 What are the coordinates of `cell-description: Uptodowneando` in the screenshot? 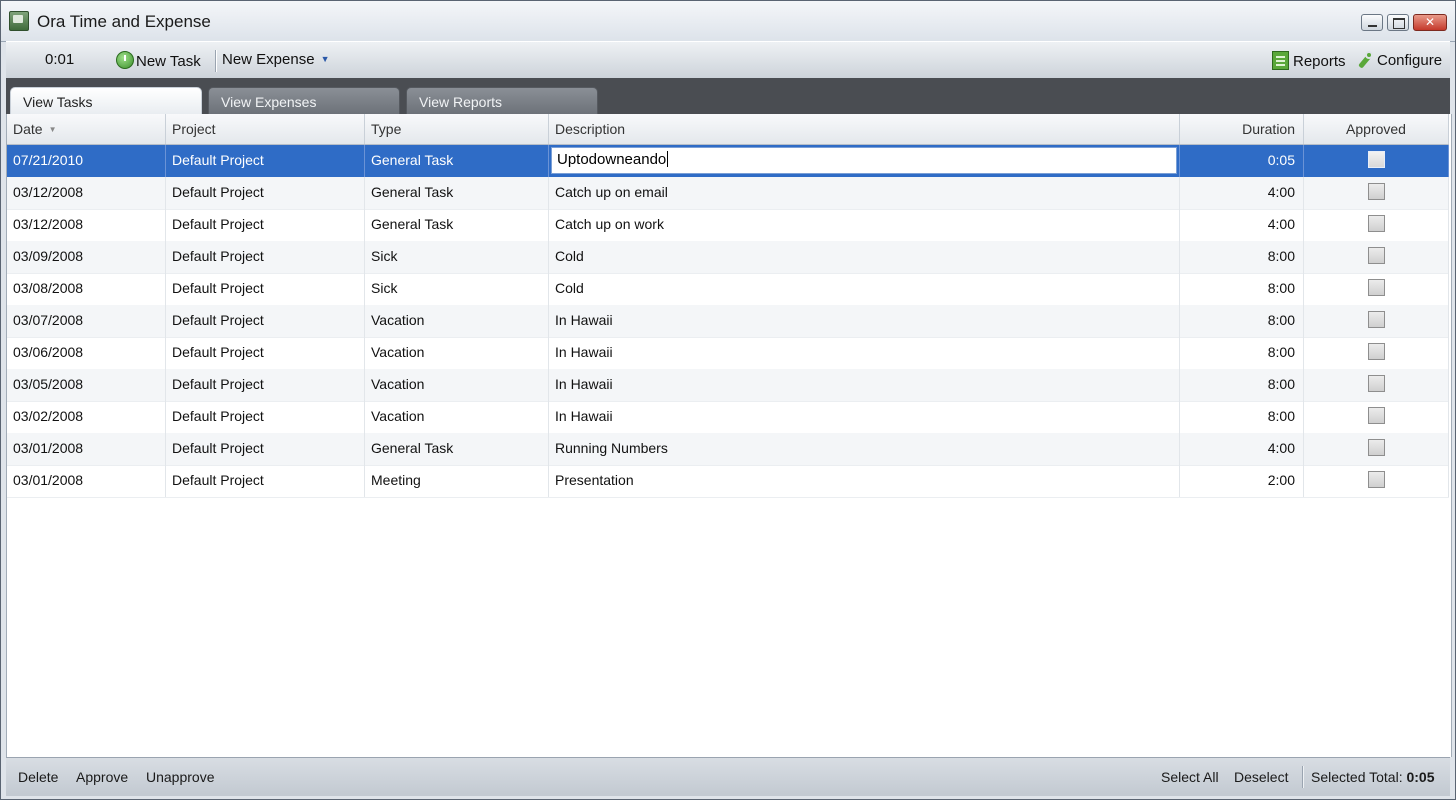 It's located at (864, 161).